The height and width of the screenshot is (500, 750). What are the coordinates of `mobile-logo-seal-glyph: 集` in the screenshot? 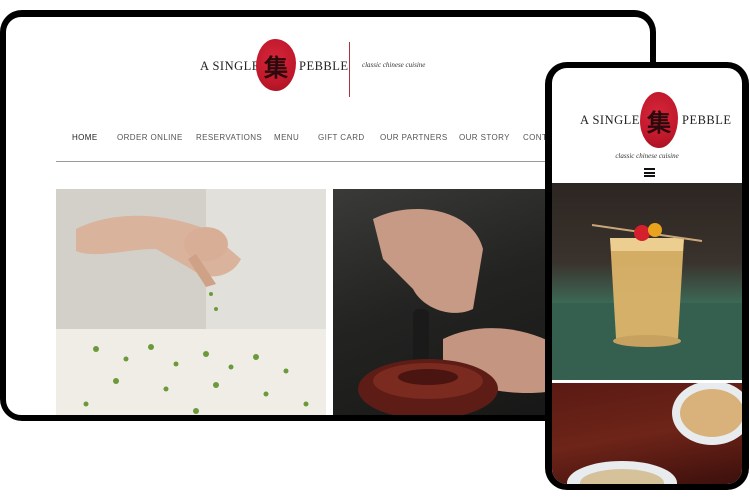 It's located at (659, 122).